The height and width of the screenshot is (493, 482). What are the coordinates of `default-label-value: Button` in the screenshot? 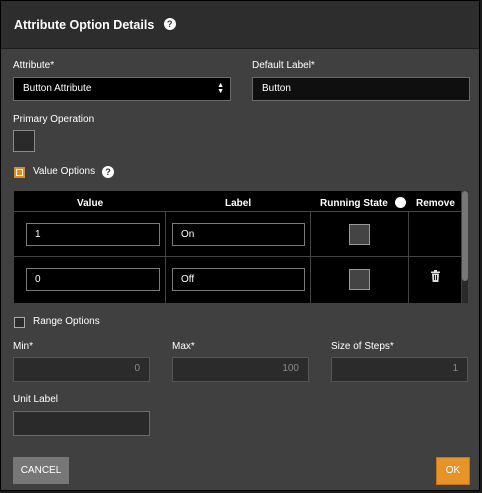 It's located at (276, 88).